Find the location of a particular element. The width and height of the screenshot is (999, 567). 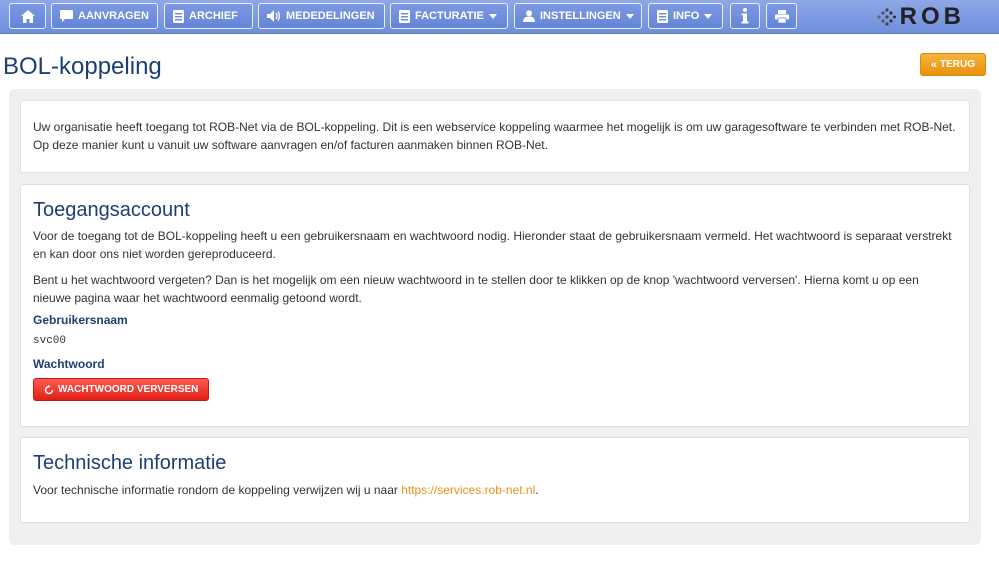

nav-info: INFO is located at coordinates (685, 16).